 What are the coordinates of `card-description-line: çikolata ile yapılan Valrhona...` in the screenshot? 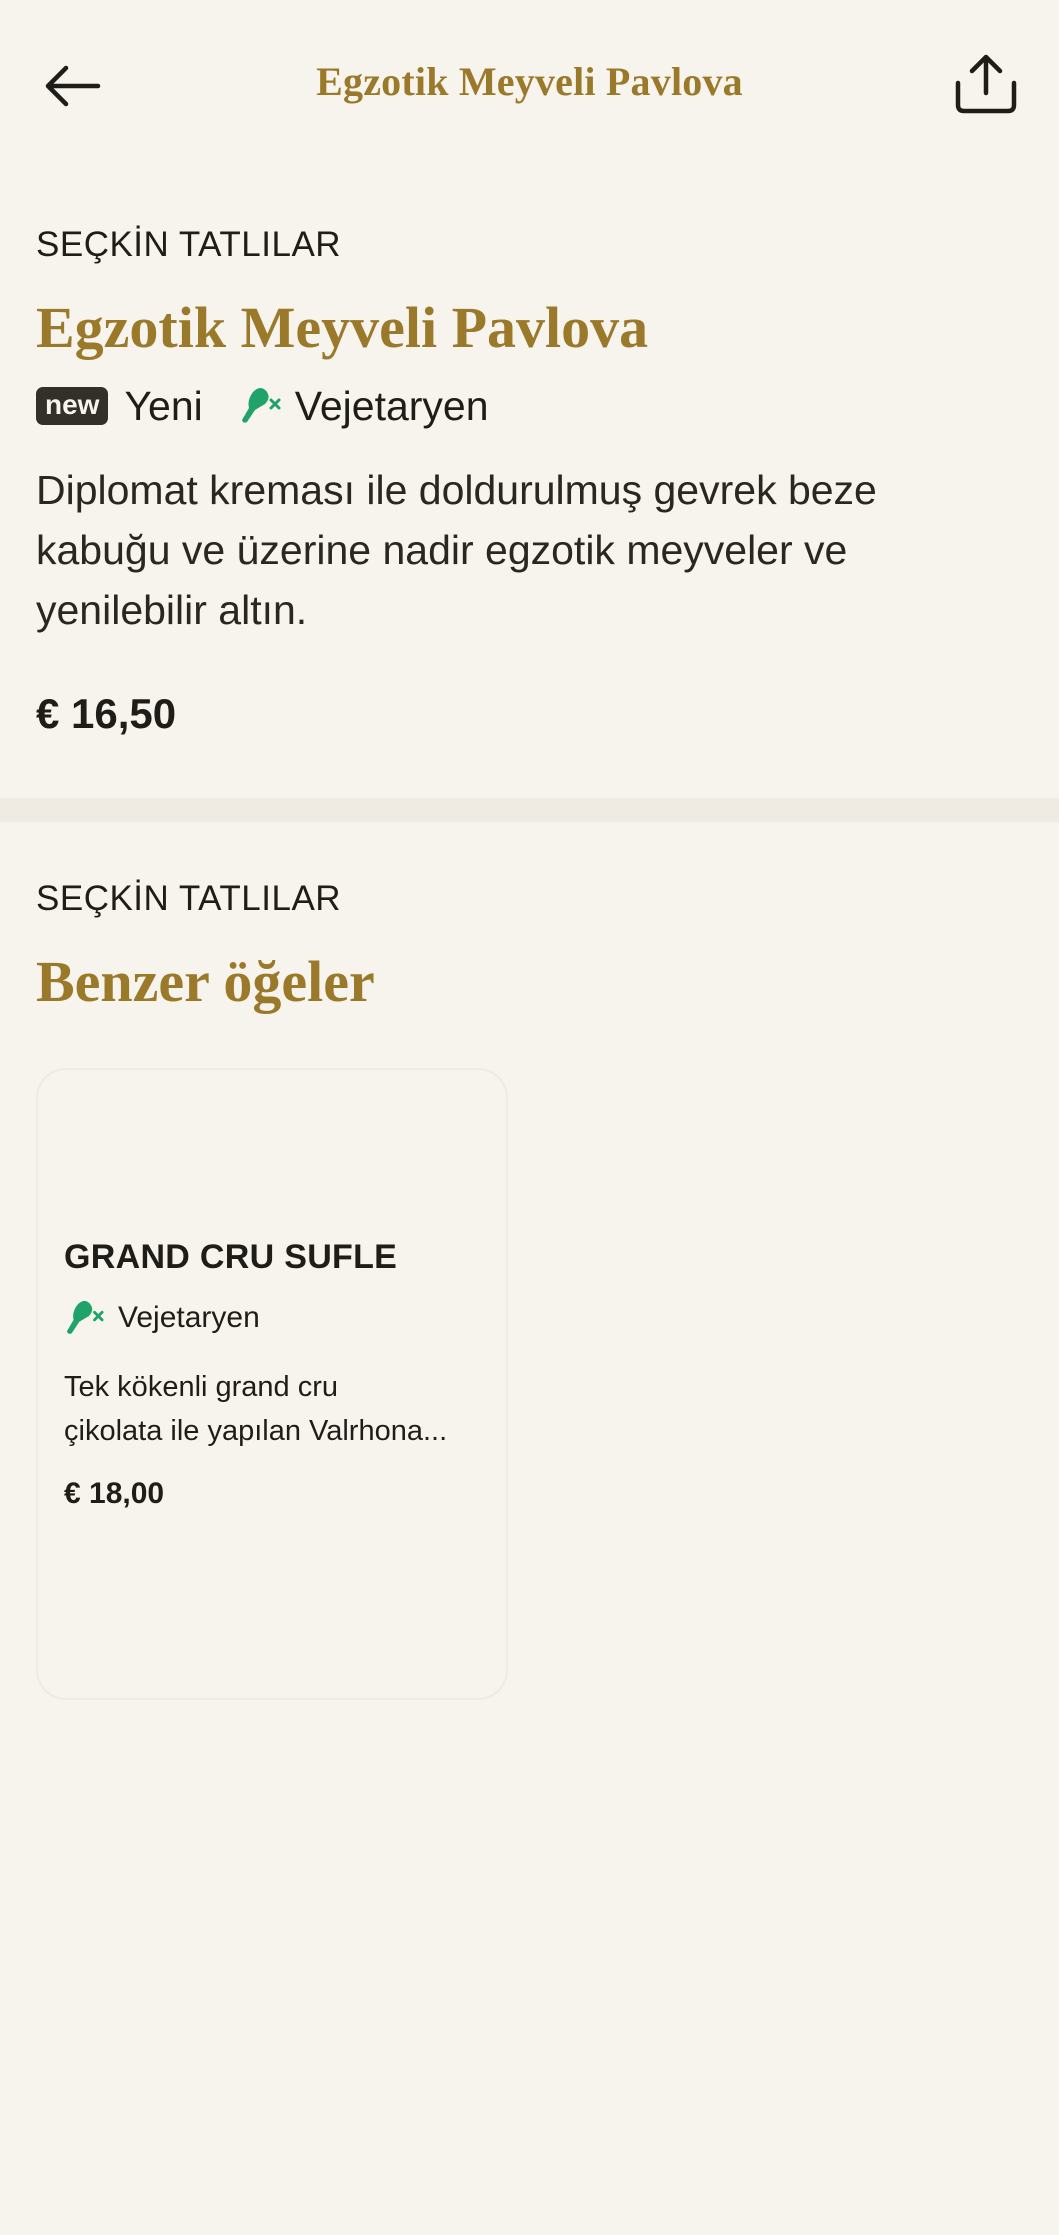 It's located at (256, 1431).